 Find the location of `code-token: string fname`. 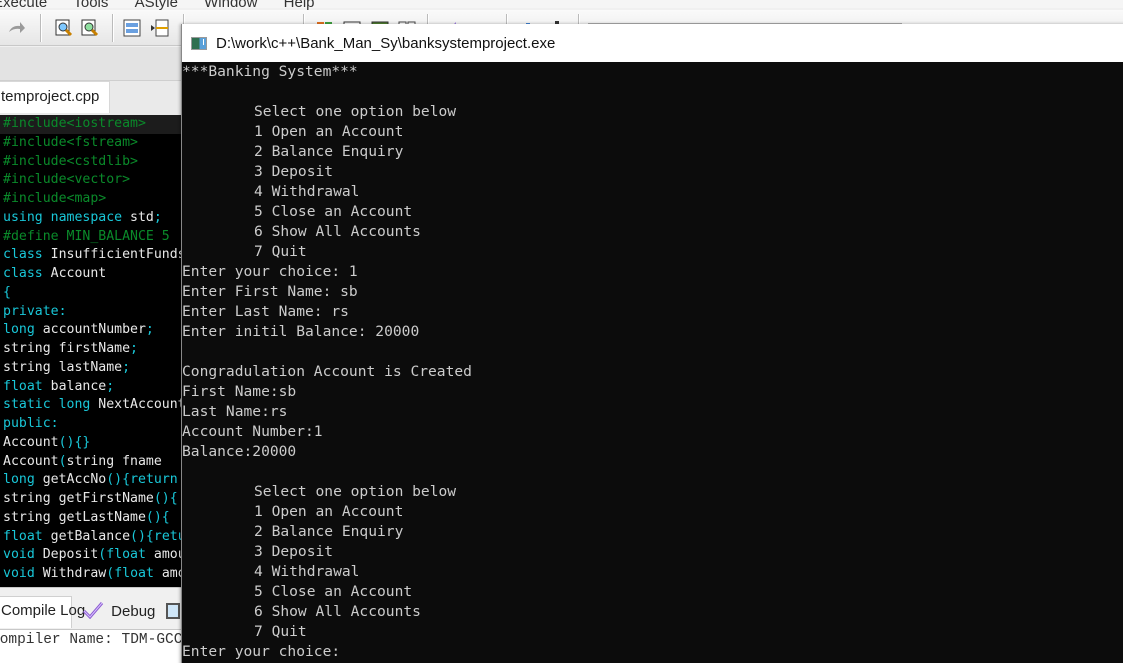

code-token: string fname is located at coordinates (114, 461).